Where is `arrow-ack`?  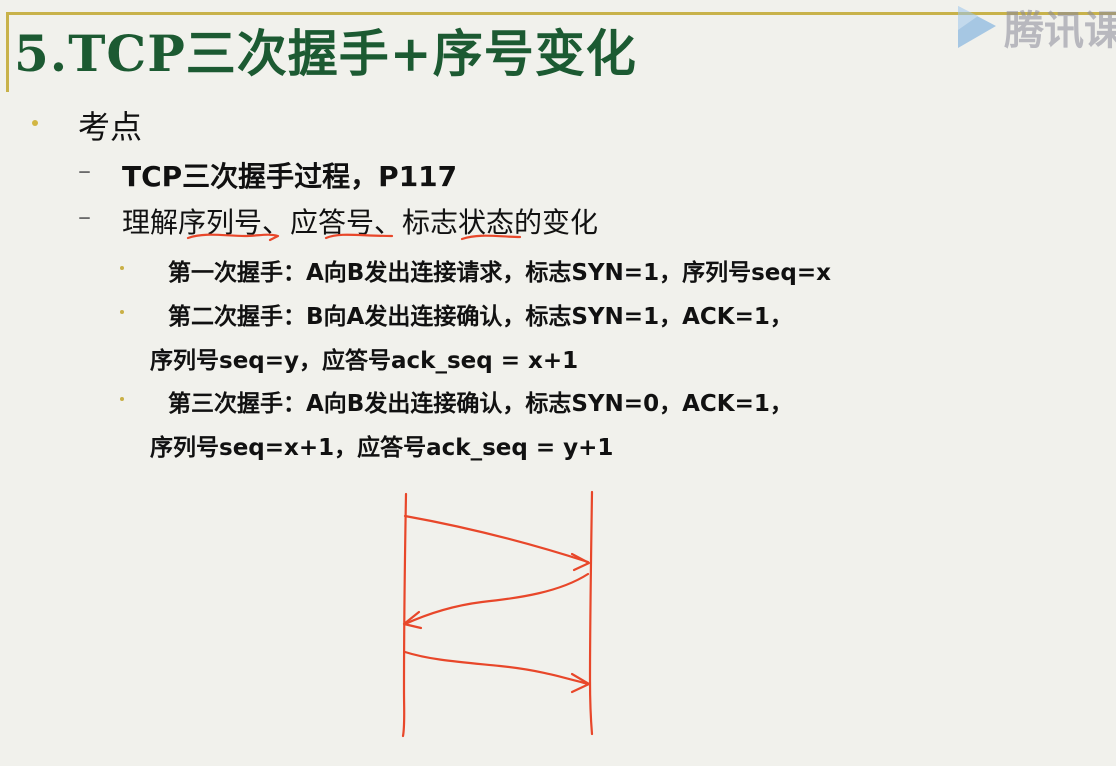
arrow-ack is located at coordinates (496, 668).